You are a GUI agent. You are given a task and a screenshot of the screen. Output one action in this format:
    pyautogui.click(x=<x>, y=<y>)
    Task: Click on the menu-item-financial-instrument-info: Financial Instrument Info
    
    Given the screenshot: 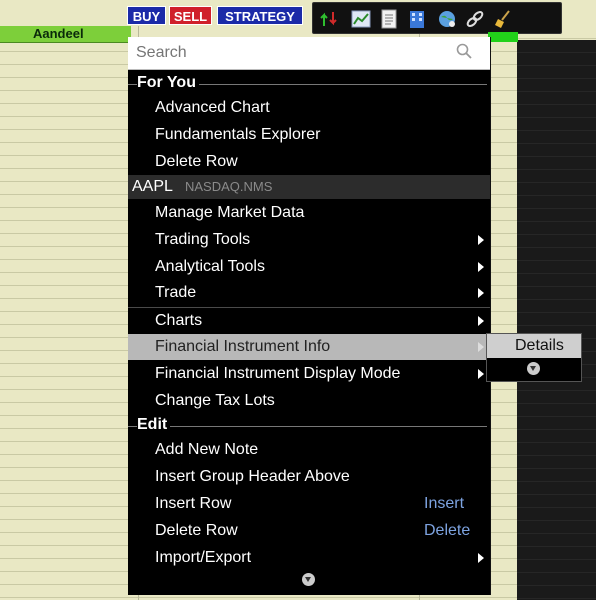 What is the action you would take?
    pyautogui.click(x=309, y=347)
    